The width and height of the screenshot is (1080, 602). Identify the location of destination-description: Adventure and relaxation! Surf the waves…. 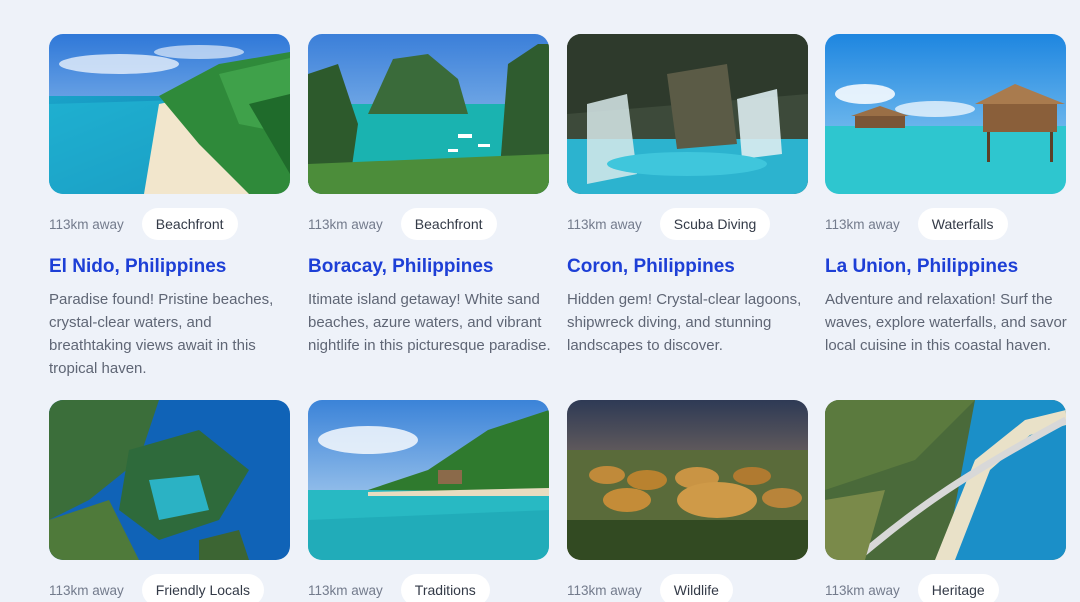
(946, 322).